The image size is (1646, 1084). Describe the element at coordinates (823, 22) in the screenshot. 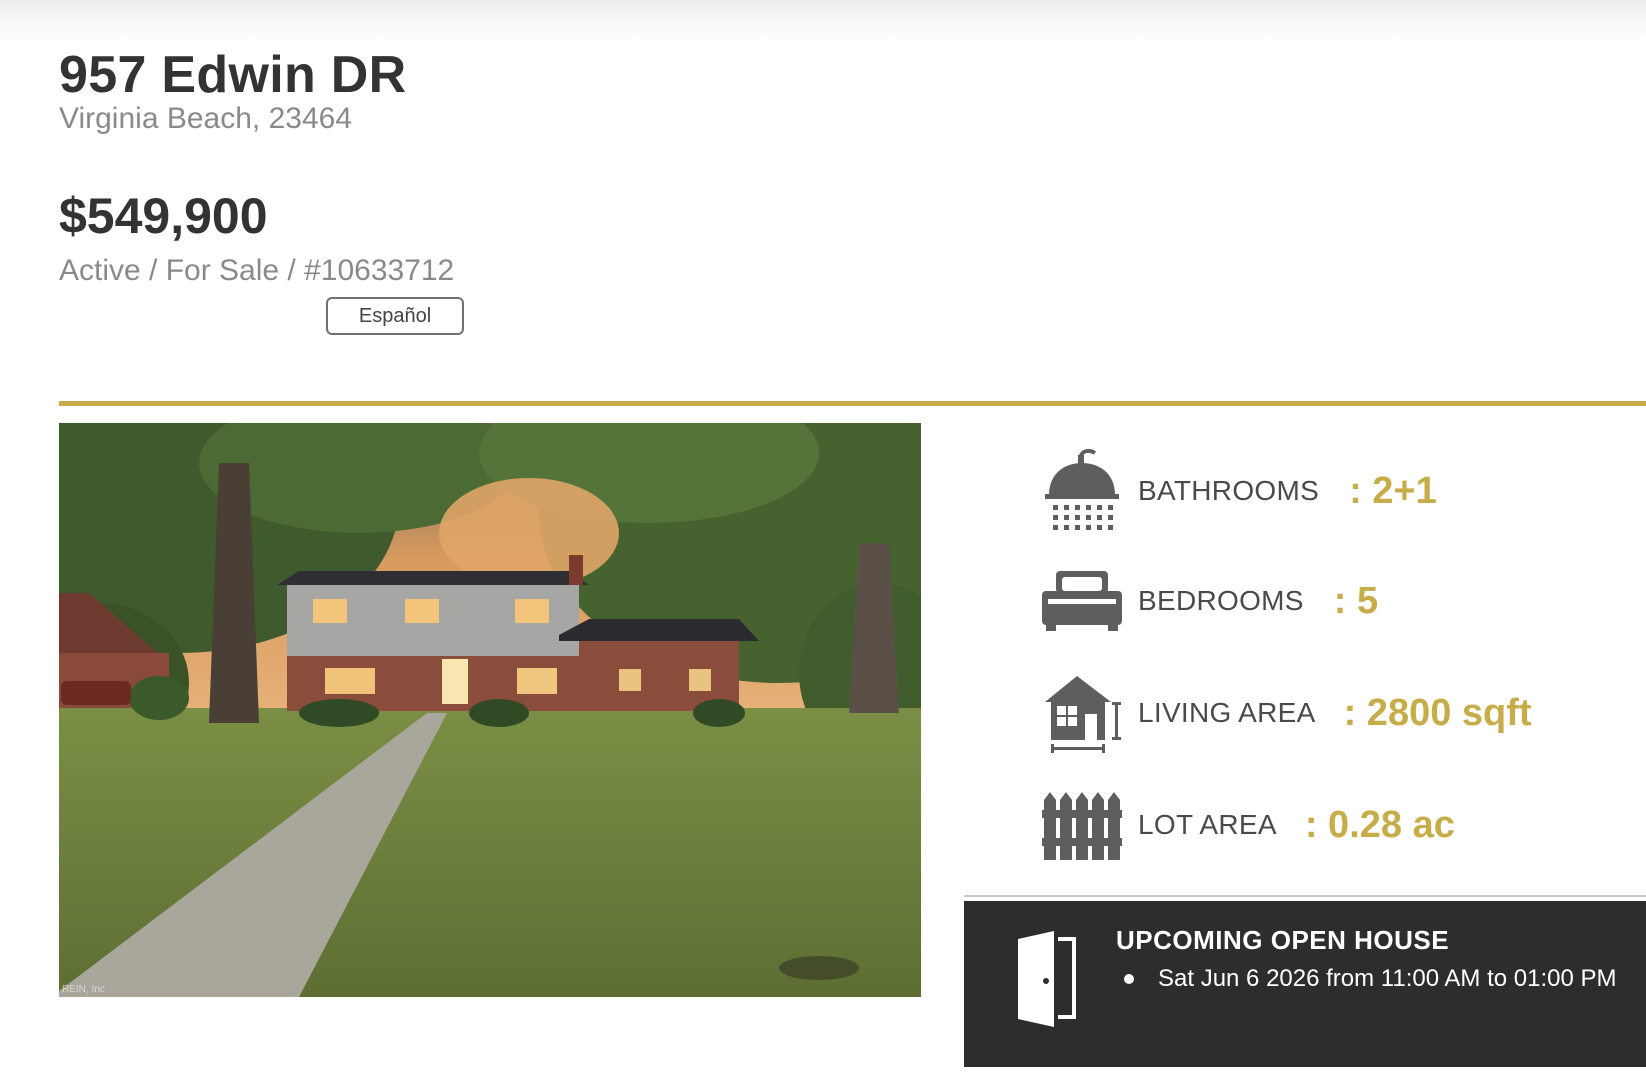

I see `top-shadow` at that location.